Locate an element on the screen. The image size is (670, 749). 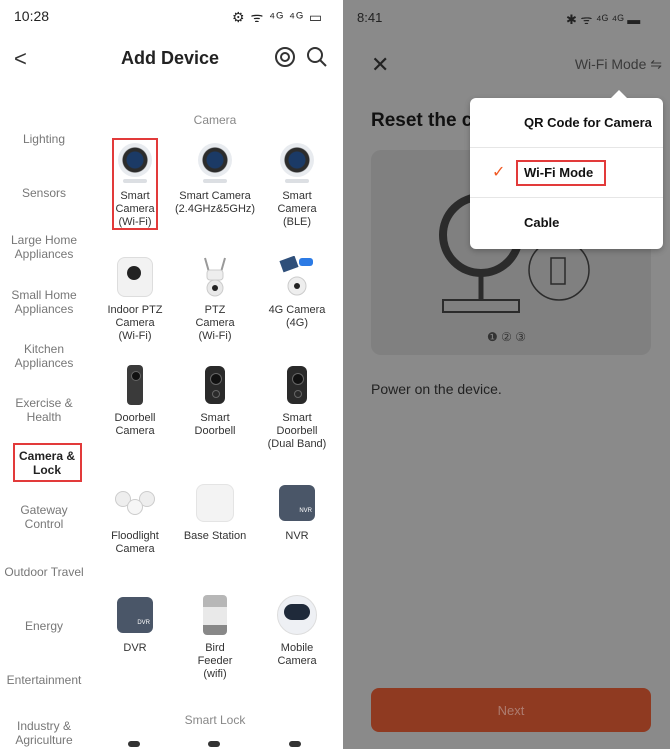
device-label: Smart Camera (Wi-Fi) is located at coordinates (135, 209).